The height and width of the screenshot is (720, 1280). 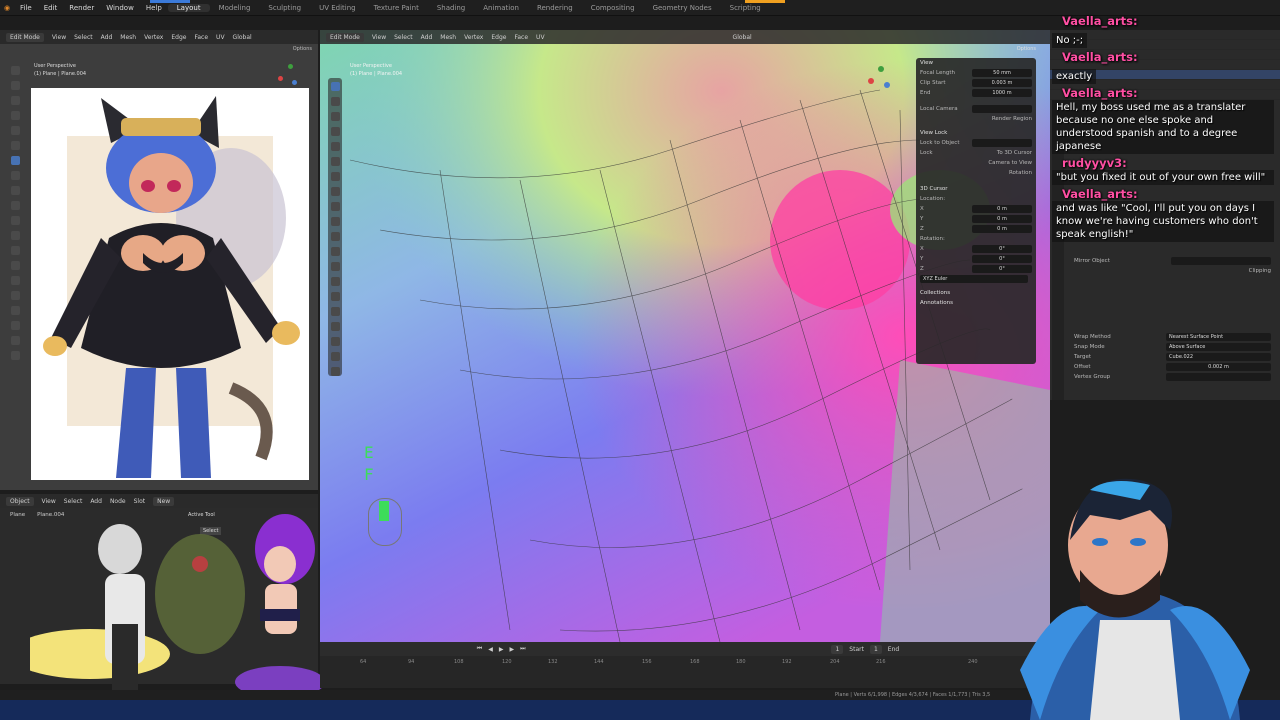 I want to click on location-z-field: 0 m, so click(x=1002, y=229).